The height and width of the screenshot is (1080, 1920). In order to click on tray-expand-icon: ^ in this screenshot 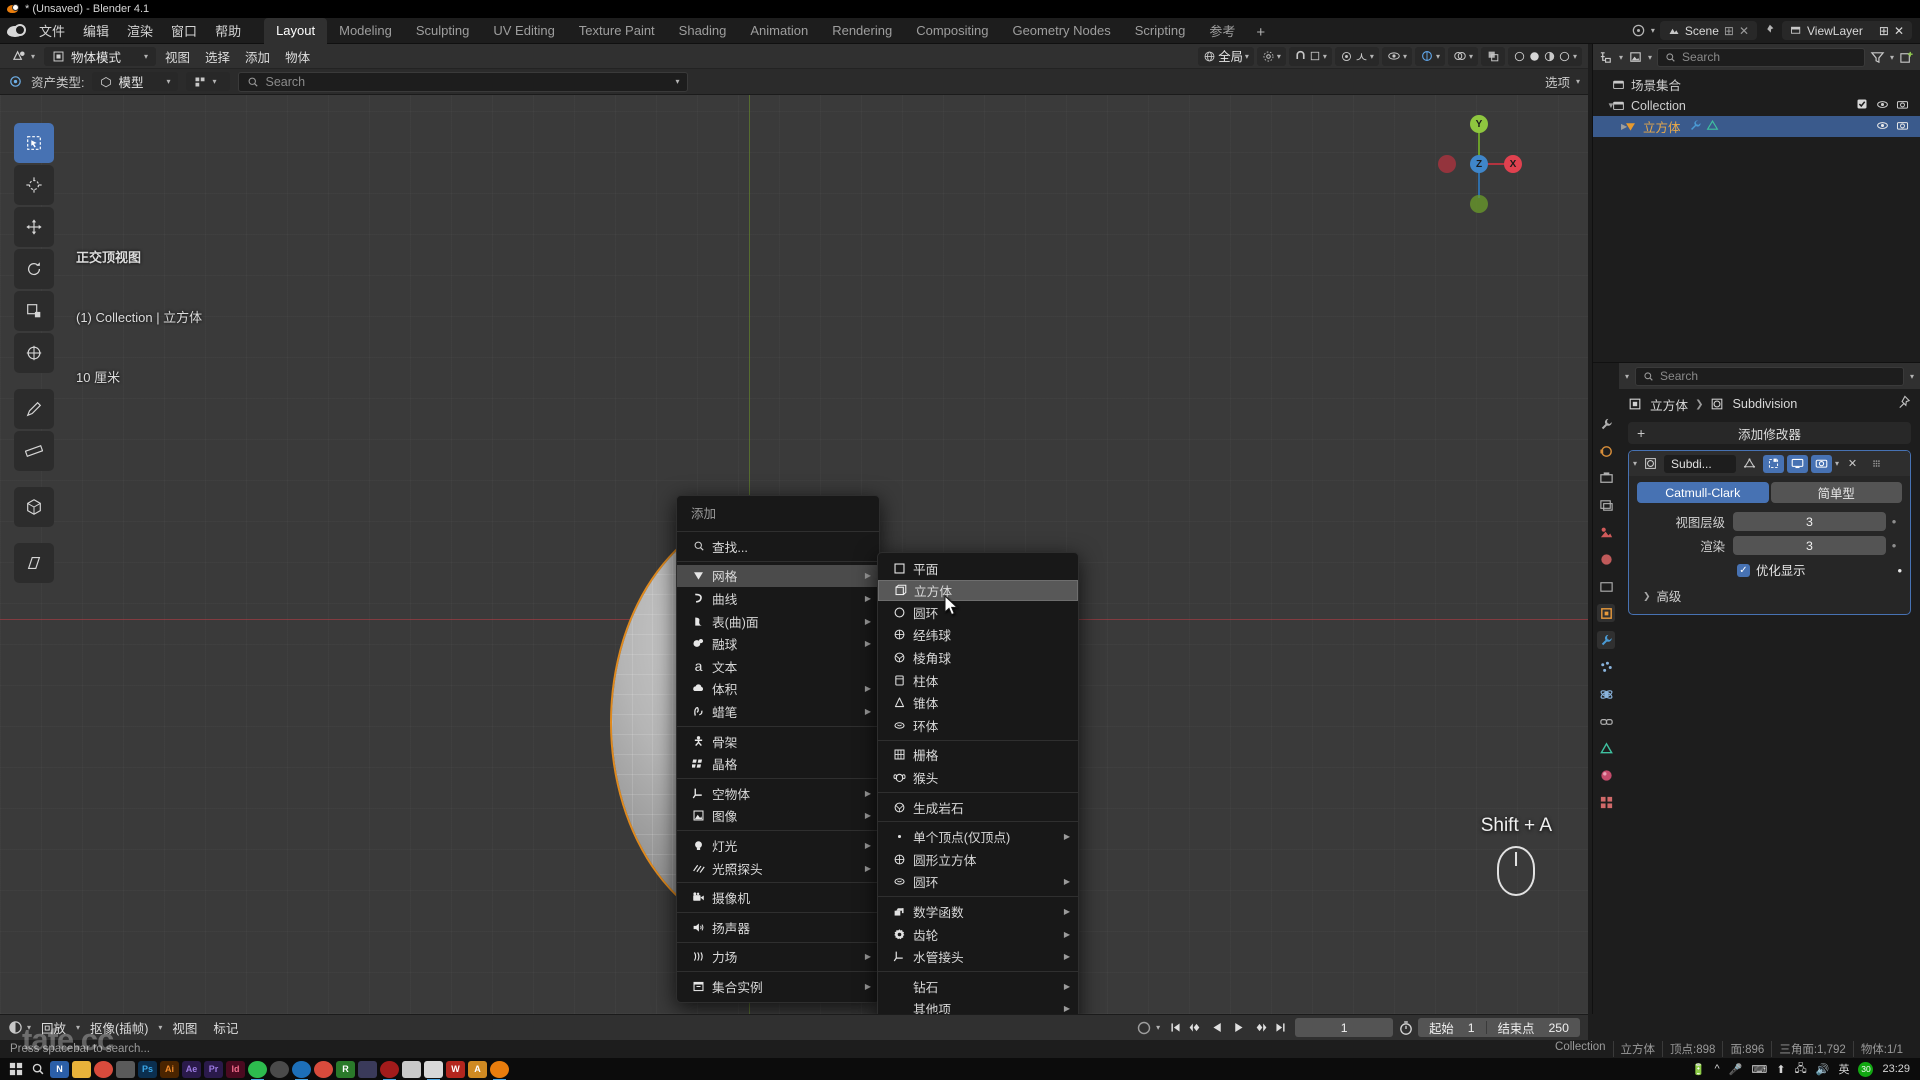, I will do `click(1717, 1069)`.